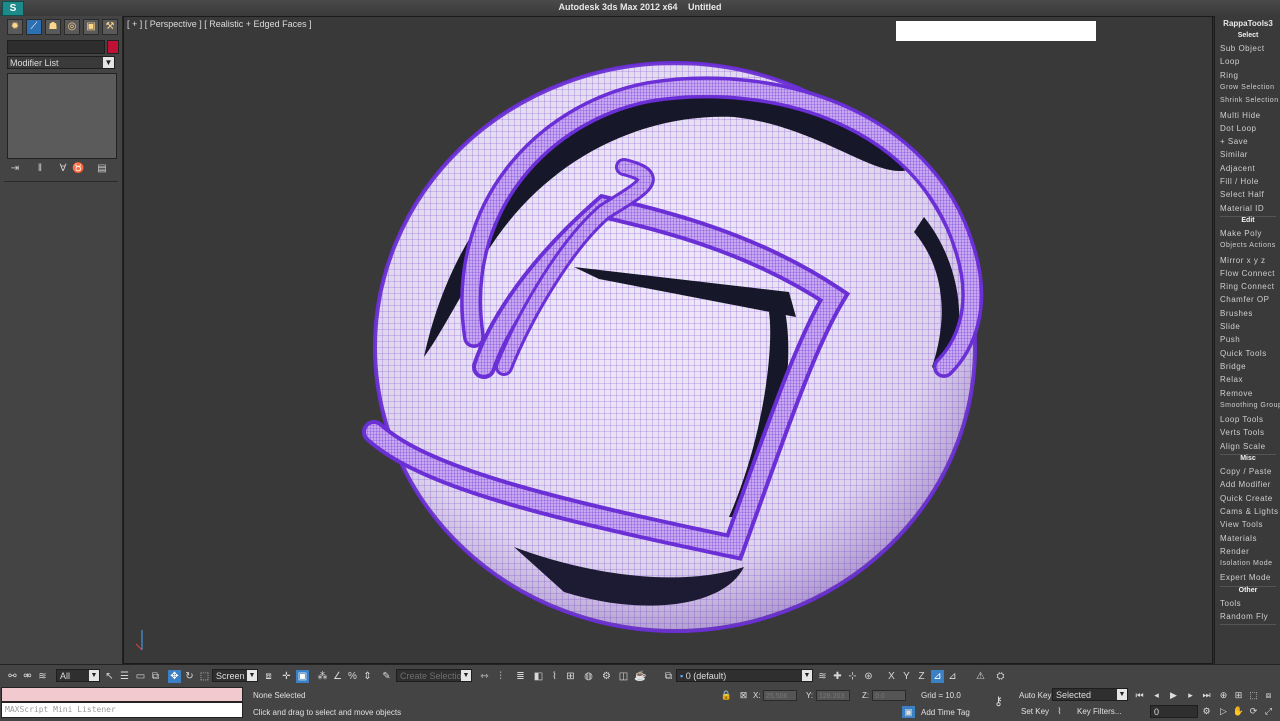  I want to click on rappatools-item-chamfer-op: Chamfer OP, so click(1244, 299).